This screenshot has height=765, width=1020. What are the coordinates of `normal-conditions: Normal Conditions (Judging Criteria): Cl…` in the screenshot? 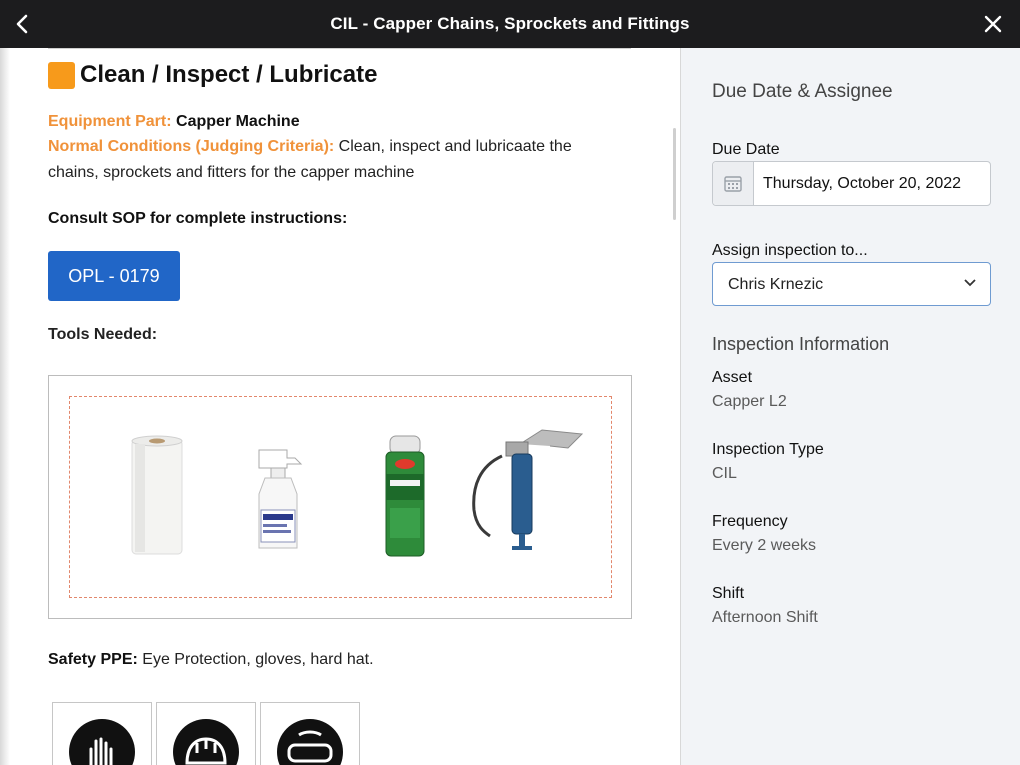 It's located at (310, 159).